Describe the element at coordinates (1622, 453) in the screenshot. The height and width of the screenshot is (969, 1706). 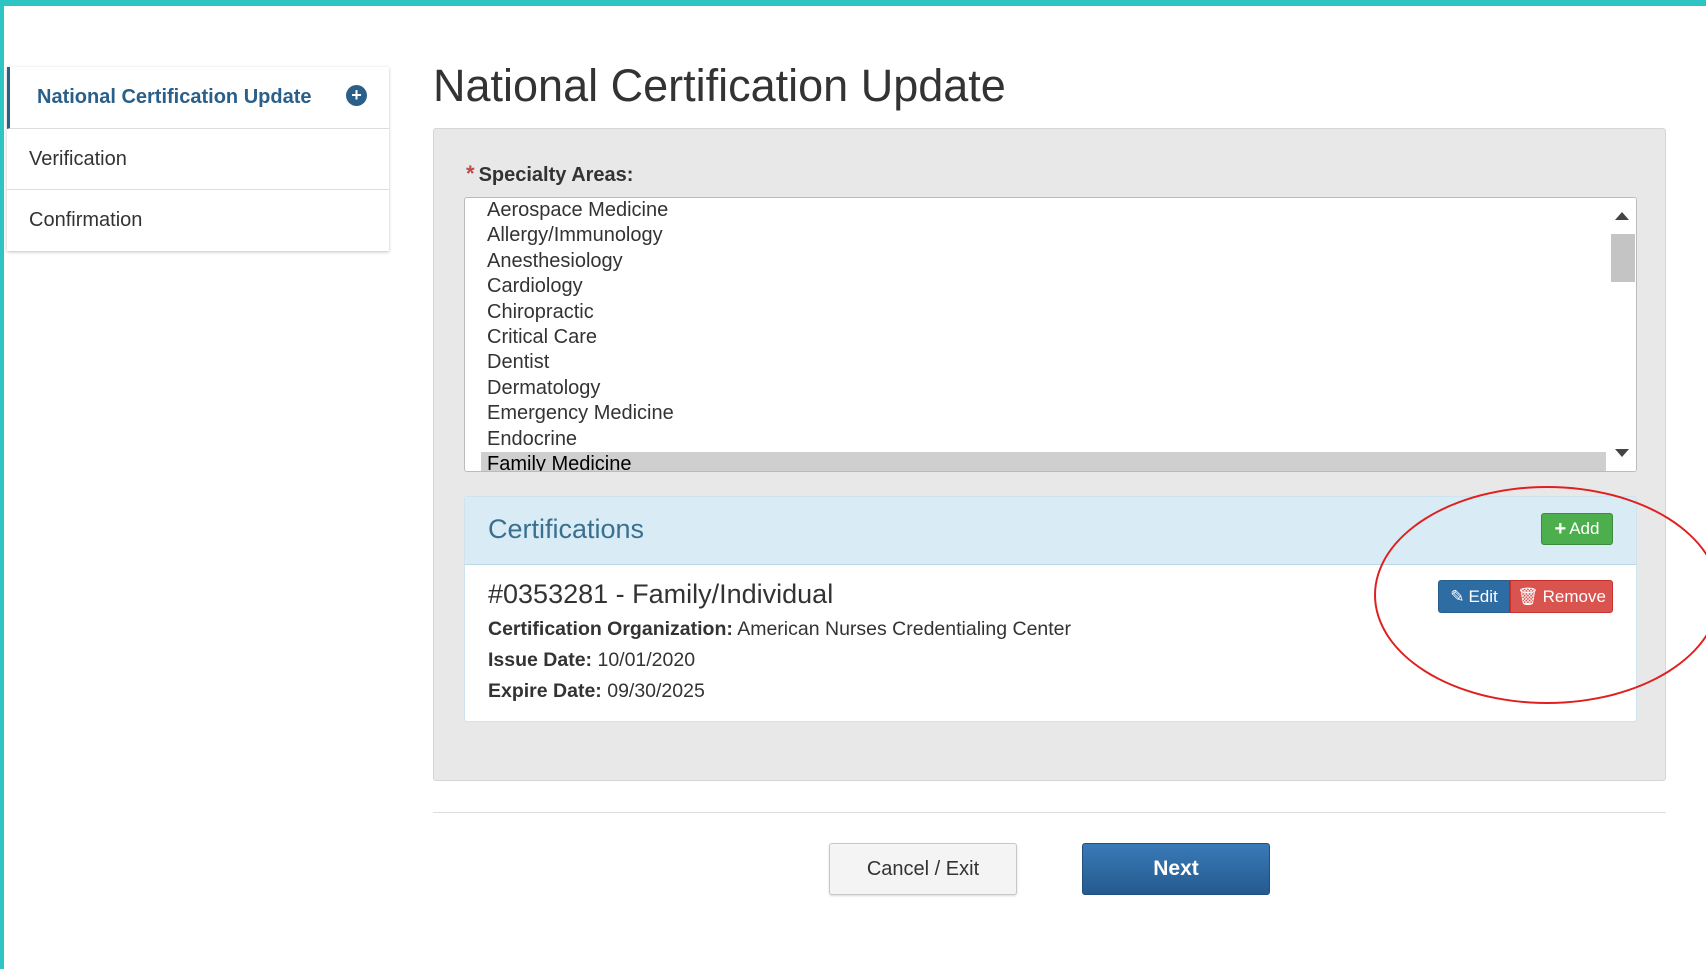
I see `scroll-down-icon` at that location.